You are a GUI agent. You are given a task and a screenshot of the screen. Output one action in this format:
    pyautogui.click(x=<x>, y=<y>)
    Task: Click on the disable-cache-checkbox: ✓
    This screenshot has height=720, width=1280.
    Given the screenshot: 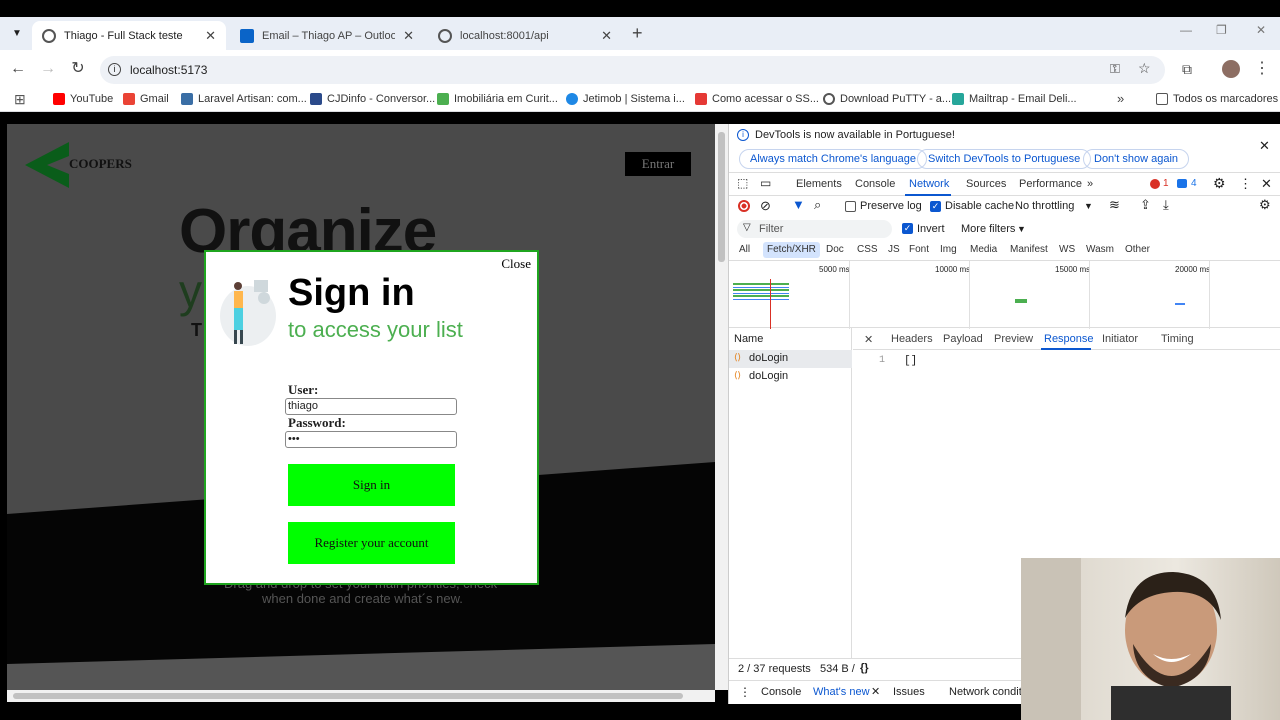 What is the action you would take?
    pyautogui.click(x=935, y=206)
    